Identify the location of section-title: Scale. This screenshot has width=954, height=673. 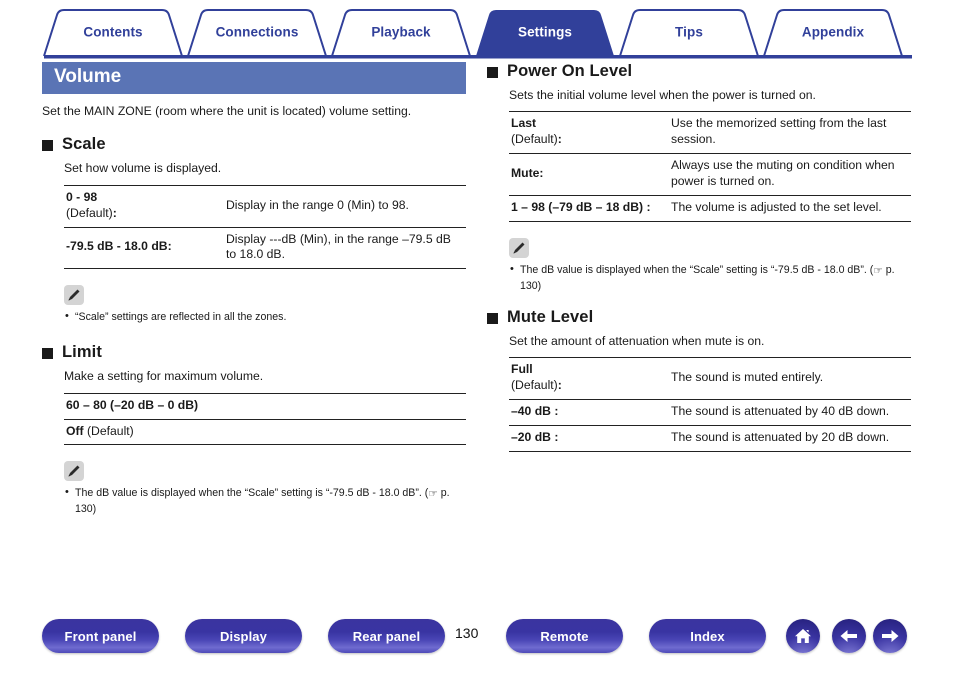
(84, 144).